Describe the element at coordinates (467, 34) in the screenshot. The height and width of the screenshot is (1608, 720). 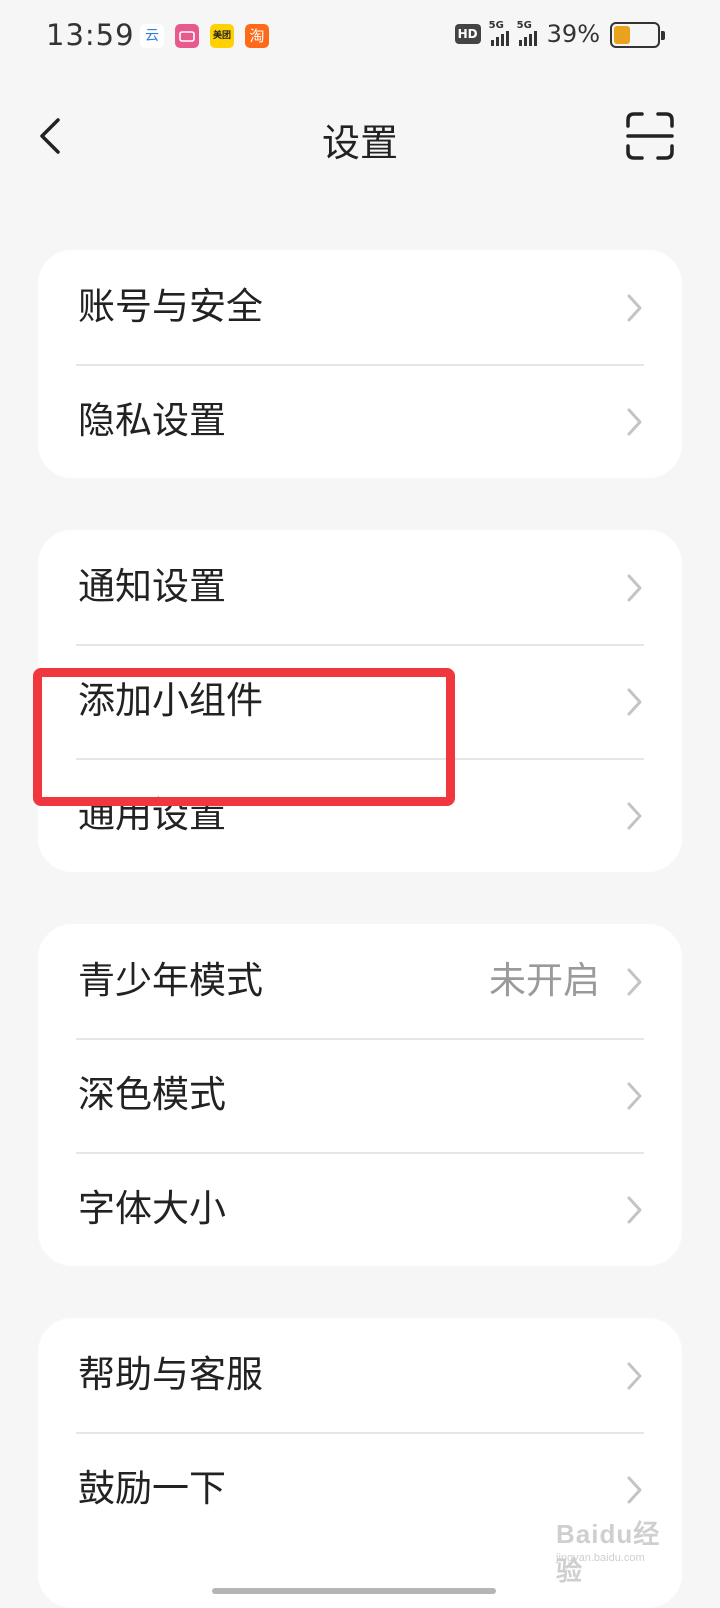
I see `hd-voice-icon: HD` at that location.